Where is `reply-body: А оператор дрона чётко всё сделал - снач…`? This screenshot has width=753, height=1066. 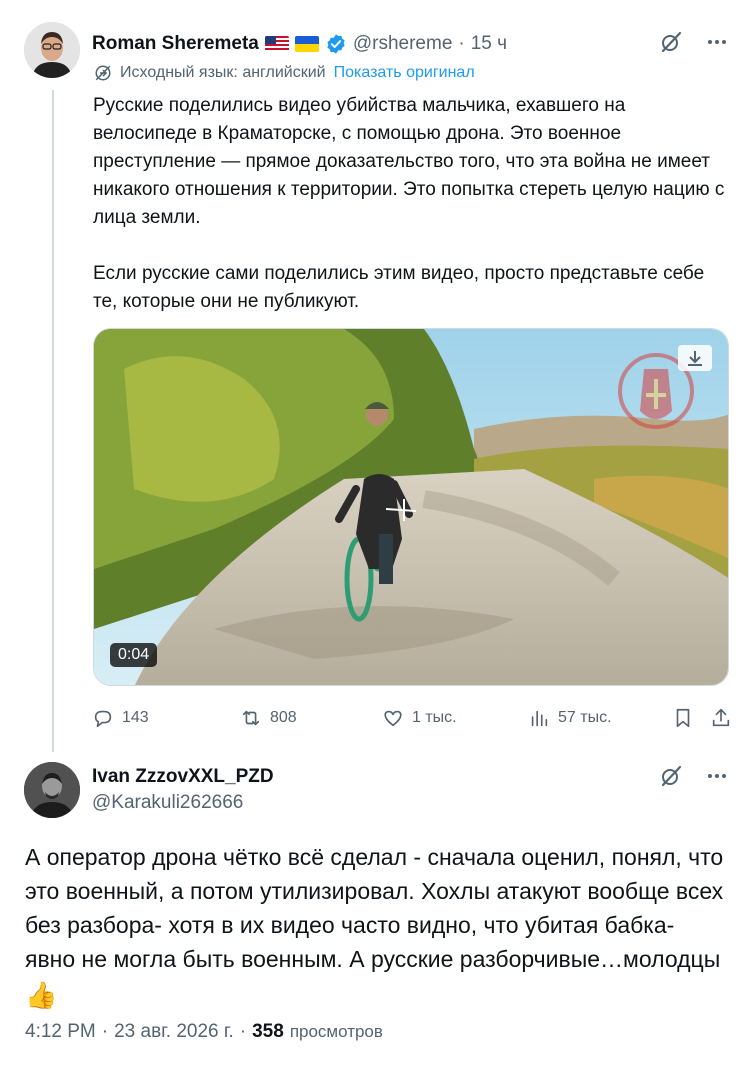
reply-body: А оператор дрона чётко всё сделал - снач… is located at coordinates (375, 926).